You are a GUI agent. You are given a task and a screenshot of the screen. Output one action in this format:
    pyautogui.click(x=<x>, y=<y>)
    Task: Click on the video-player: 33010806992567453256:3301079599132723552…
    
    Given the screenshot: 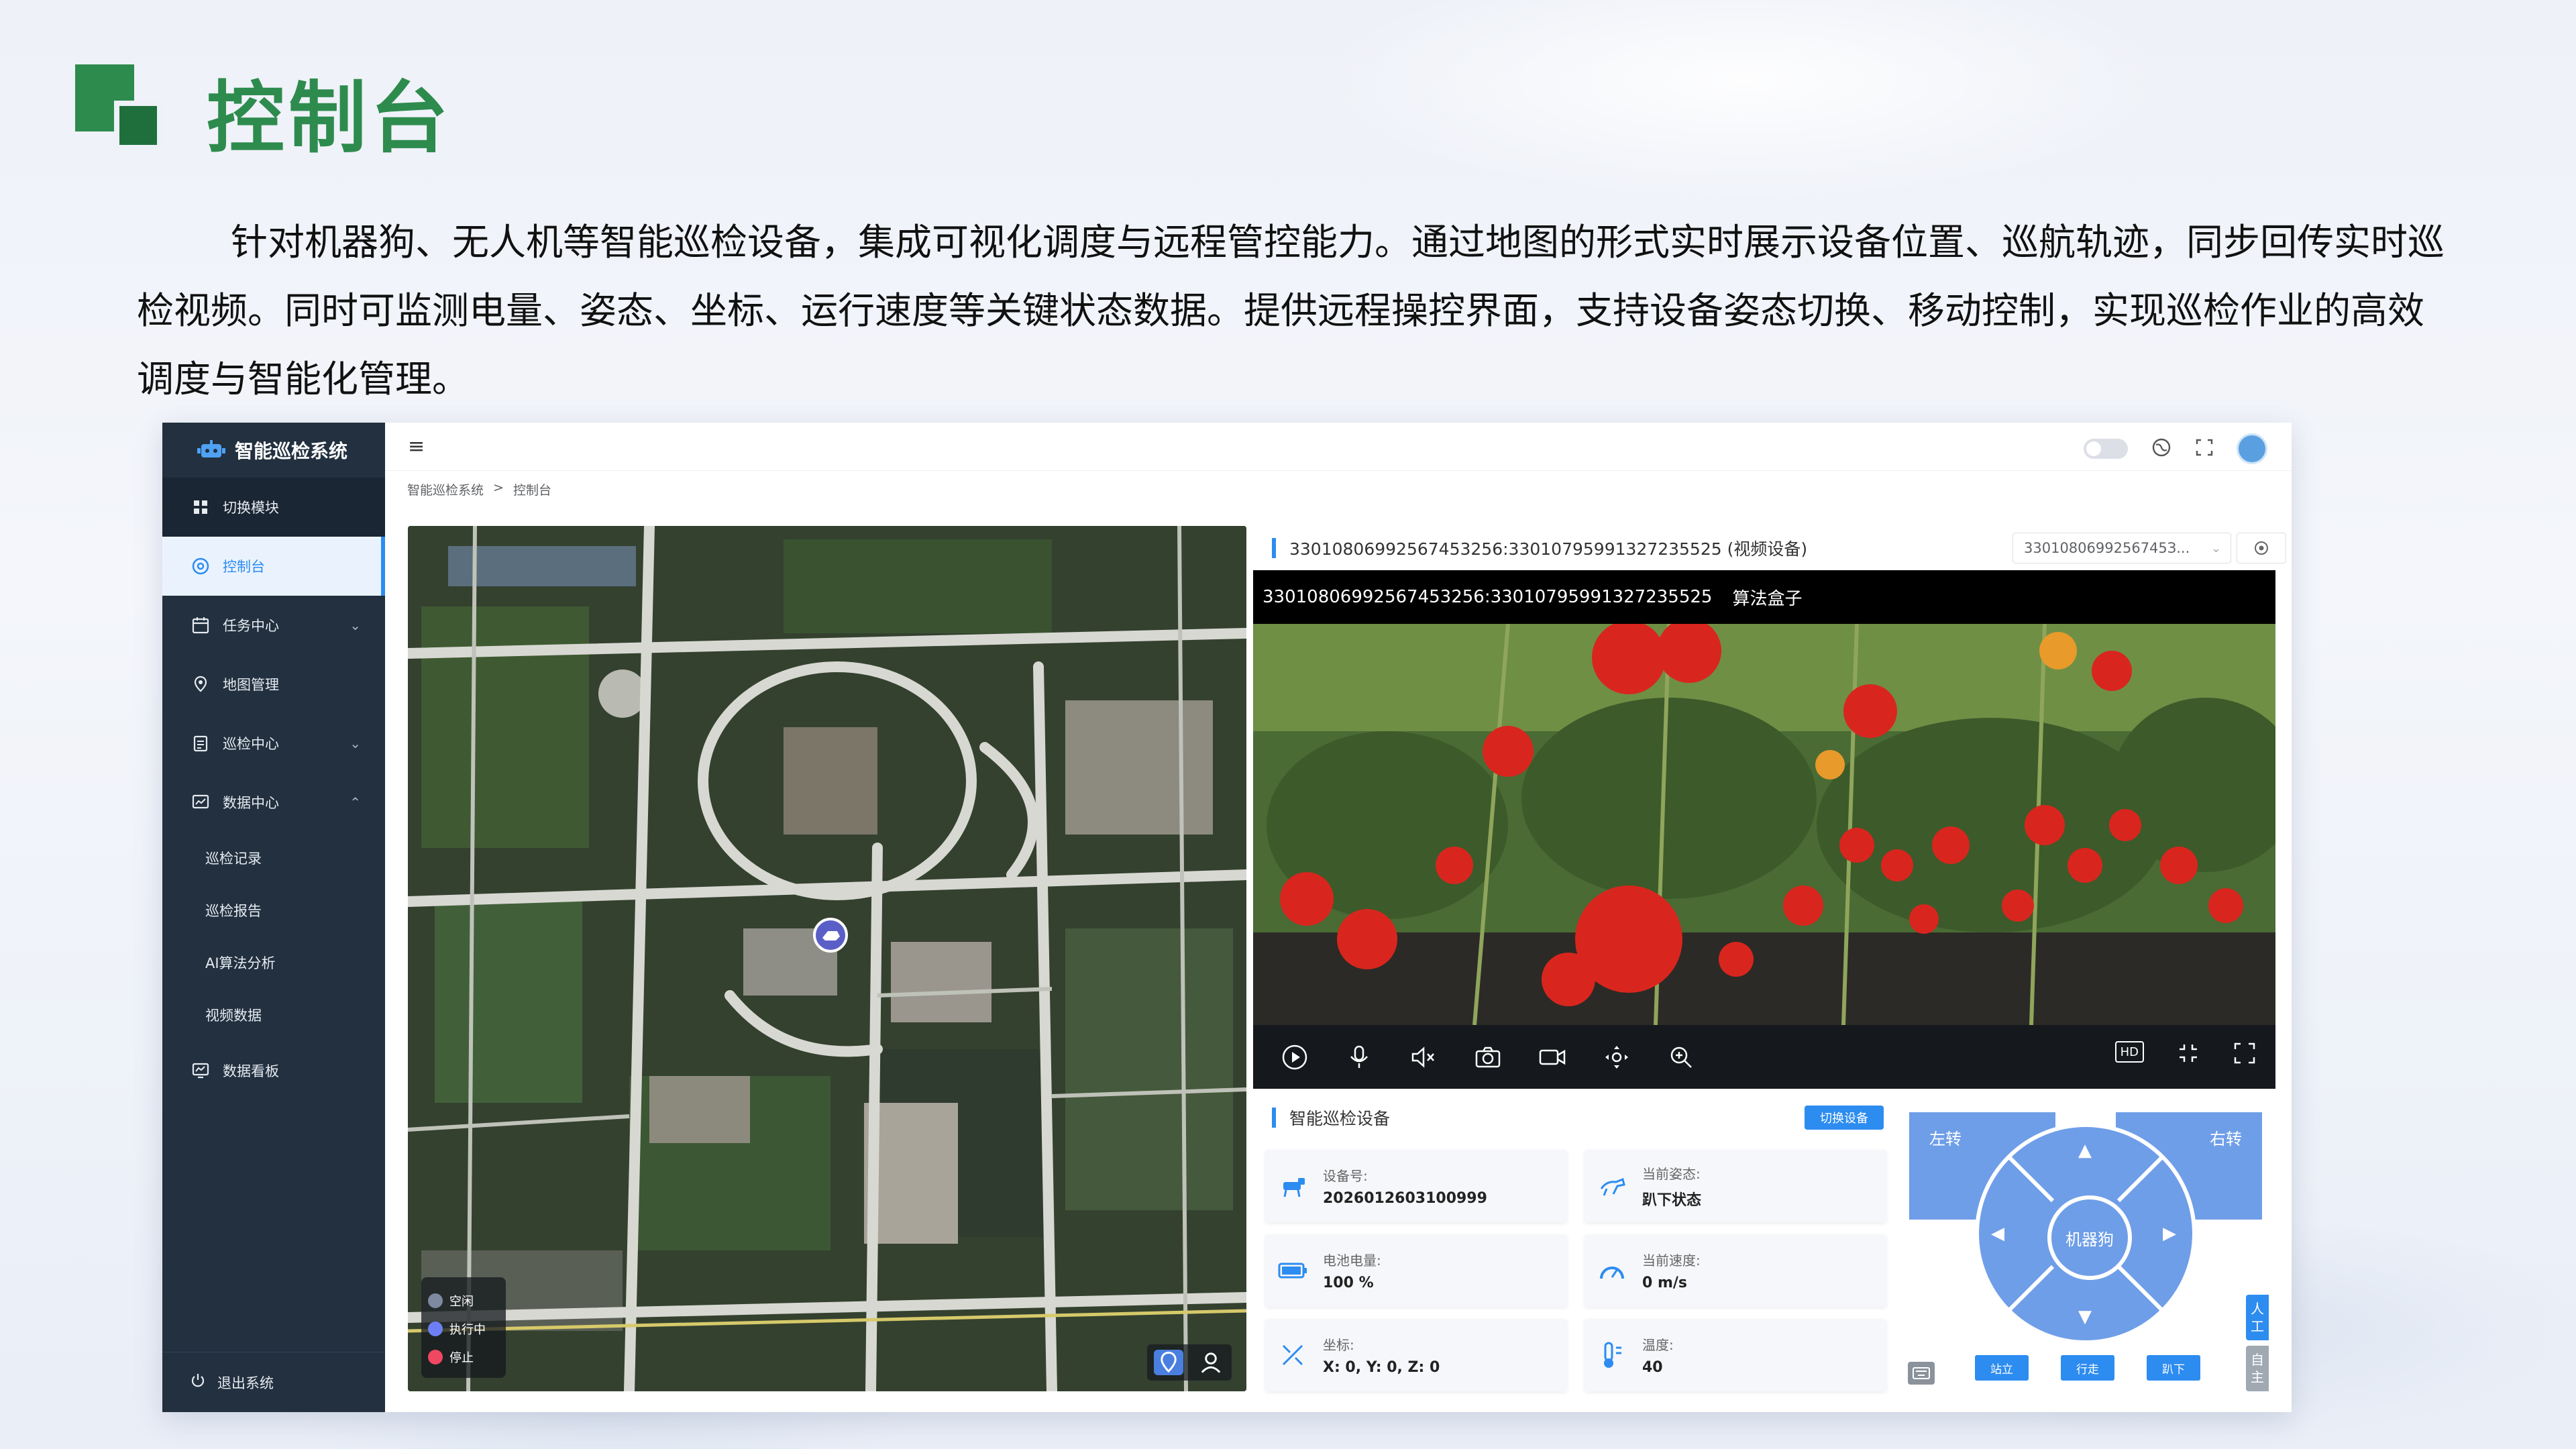 What is the action you would take?
    pyautogui.click(x=1764, y=829)
    